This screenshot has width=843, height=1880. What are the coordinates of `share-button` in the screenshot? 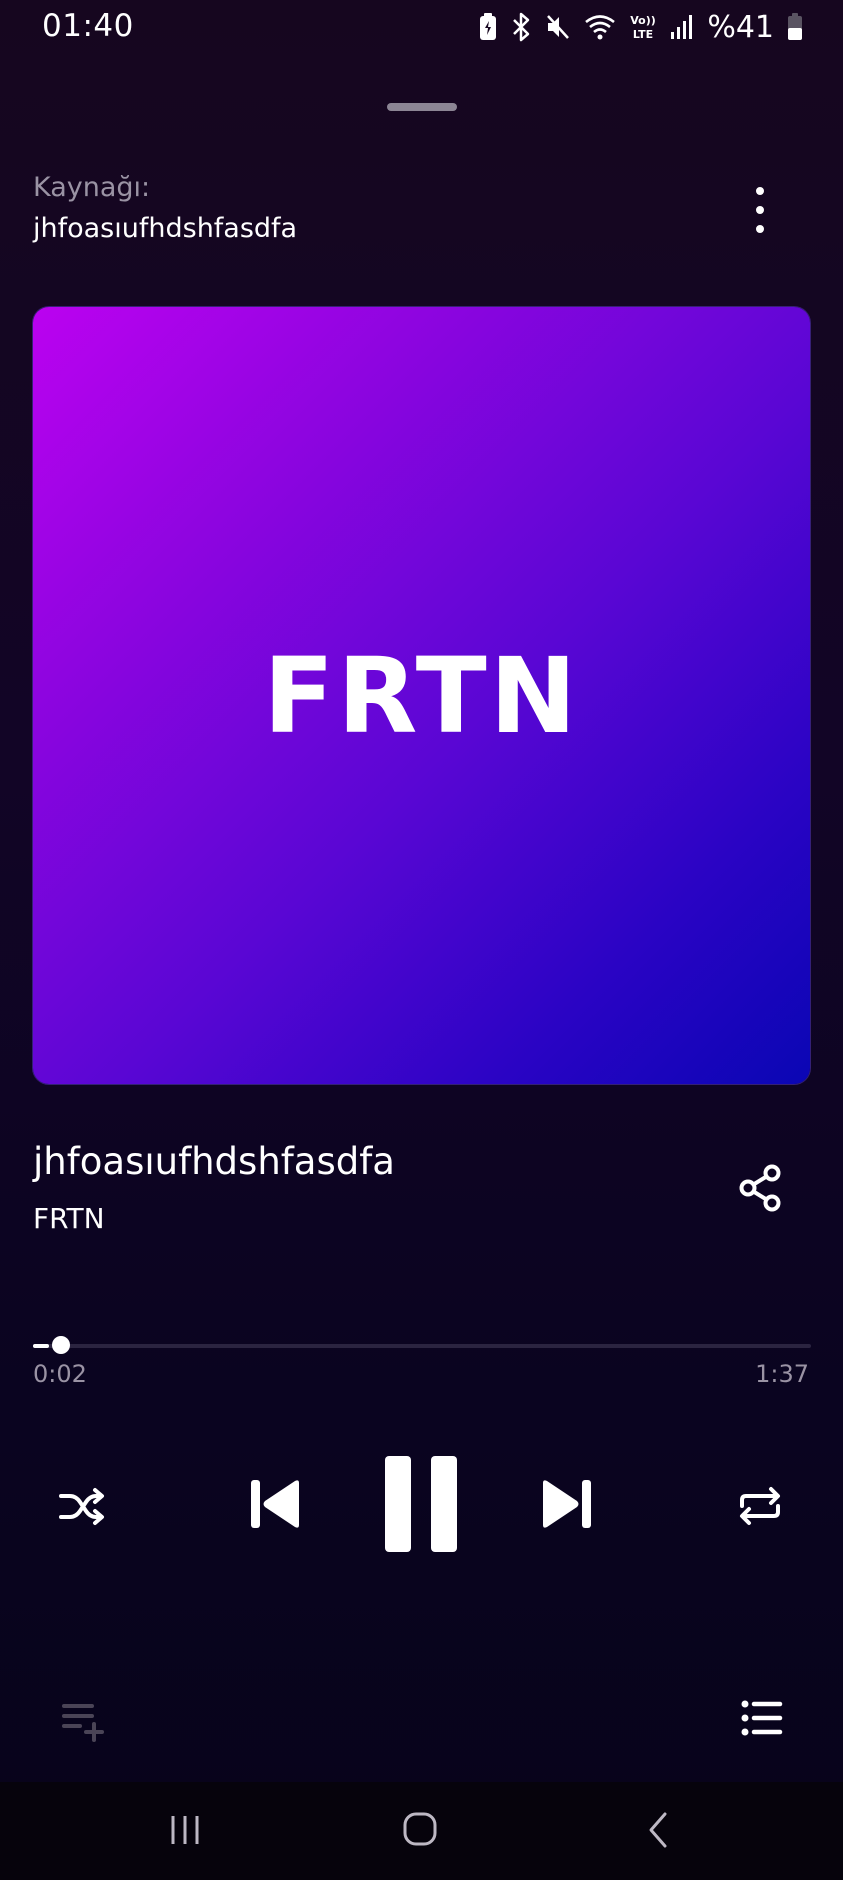 It's located at (761, 1188).